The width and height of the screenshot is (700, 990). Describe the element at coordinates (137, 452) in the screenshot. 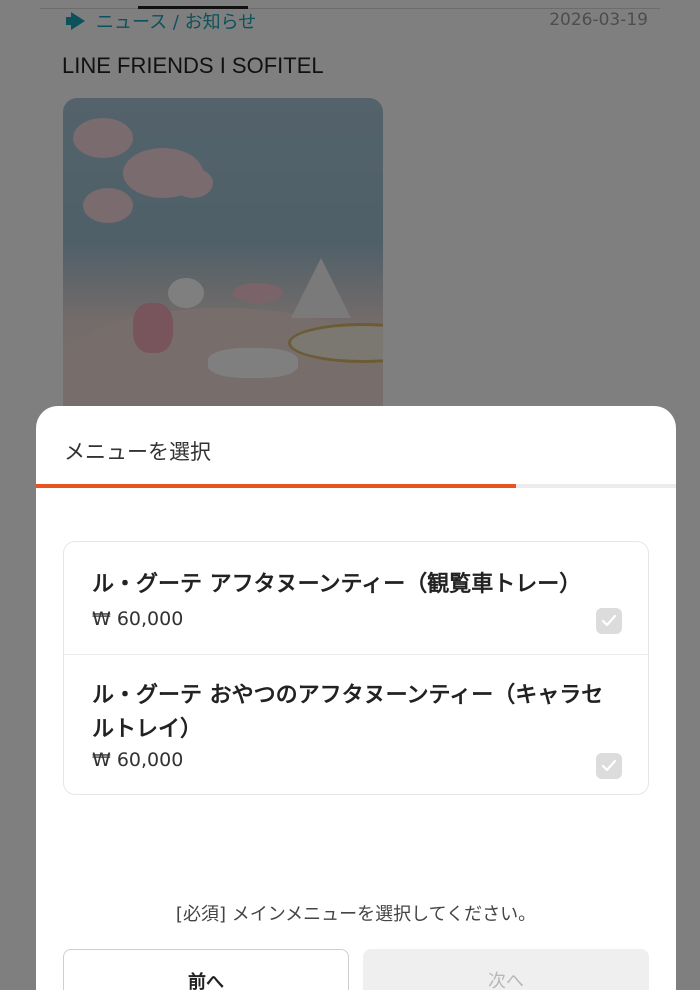

I see `sheet-title: メニューを選択` at that location.